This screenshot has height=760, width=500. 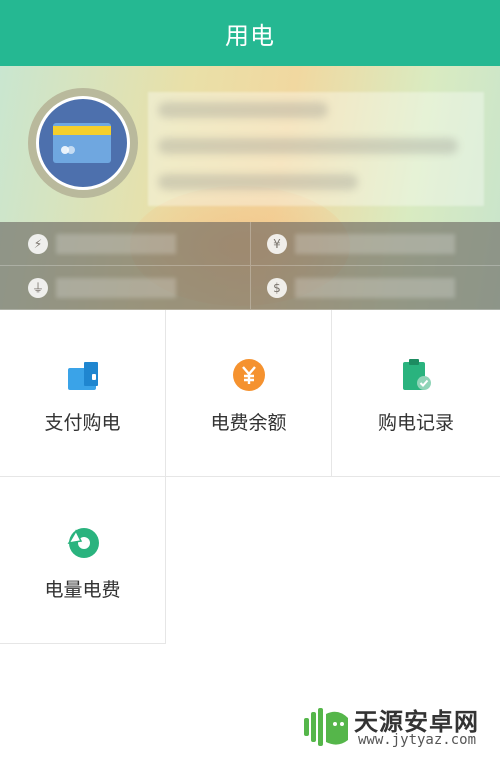 I want to click on stat-fee: $, so click(x=375, y=288).